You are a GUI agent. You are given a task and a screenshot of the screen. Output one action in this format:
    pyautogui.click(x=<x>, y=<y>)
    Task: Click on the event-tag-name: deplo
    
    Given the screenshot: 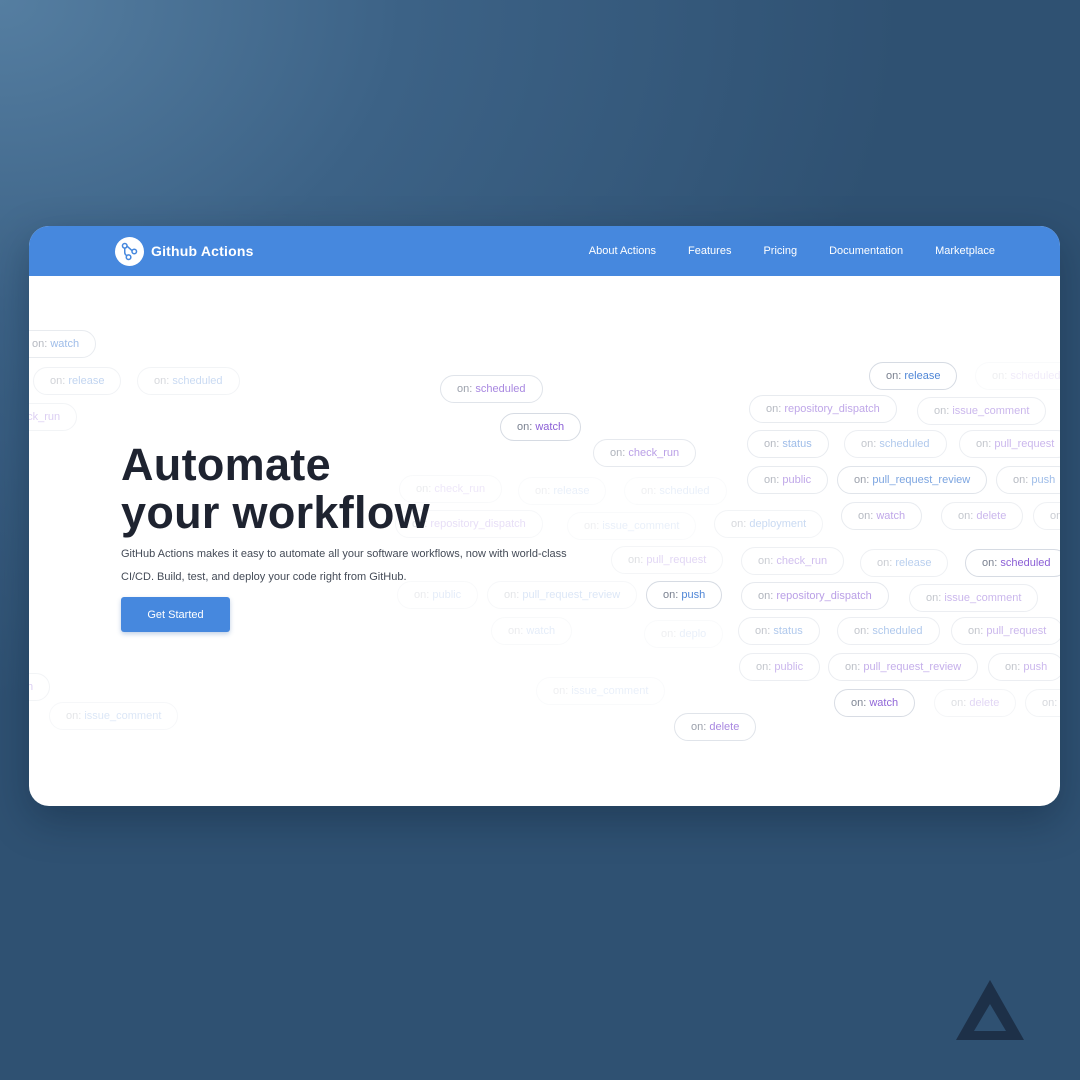 What is the action you would take?
    pyautogui.click(x=693, y=634)
    